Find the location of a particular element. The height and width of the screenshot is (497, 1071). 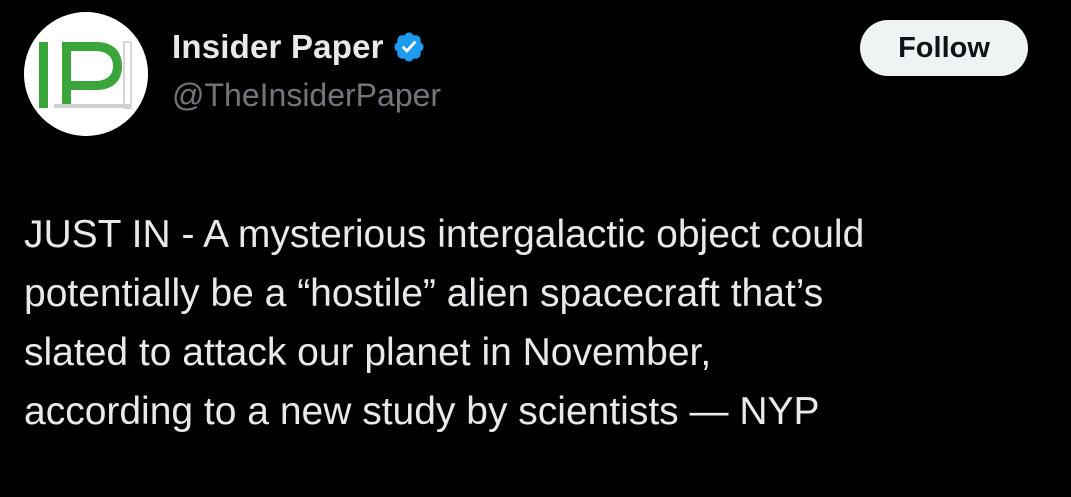

author-name-row: Insider Paper is located at coordinates (299, 47).